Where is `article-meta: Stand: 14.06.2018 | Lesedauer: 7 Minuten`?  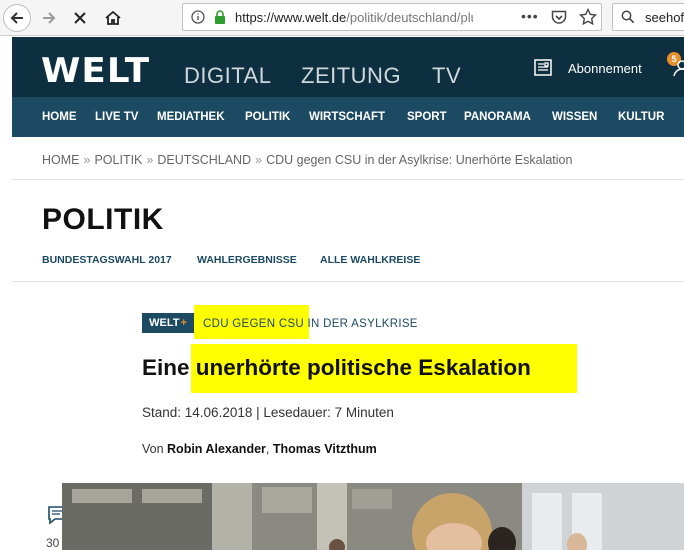
article-meta: Stand: 14.06.2018 | Lesedauer: 7 Minuten is located at coordinates (268, 412).